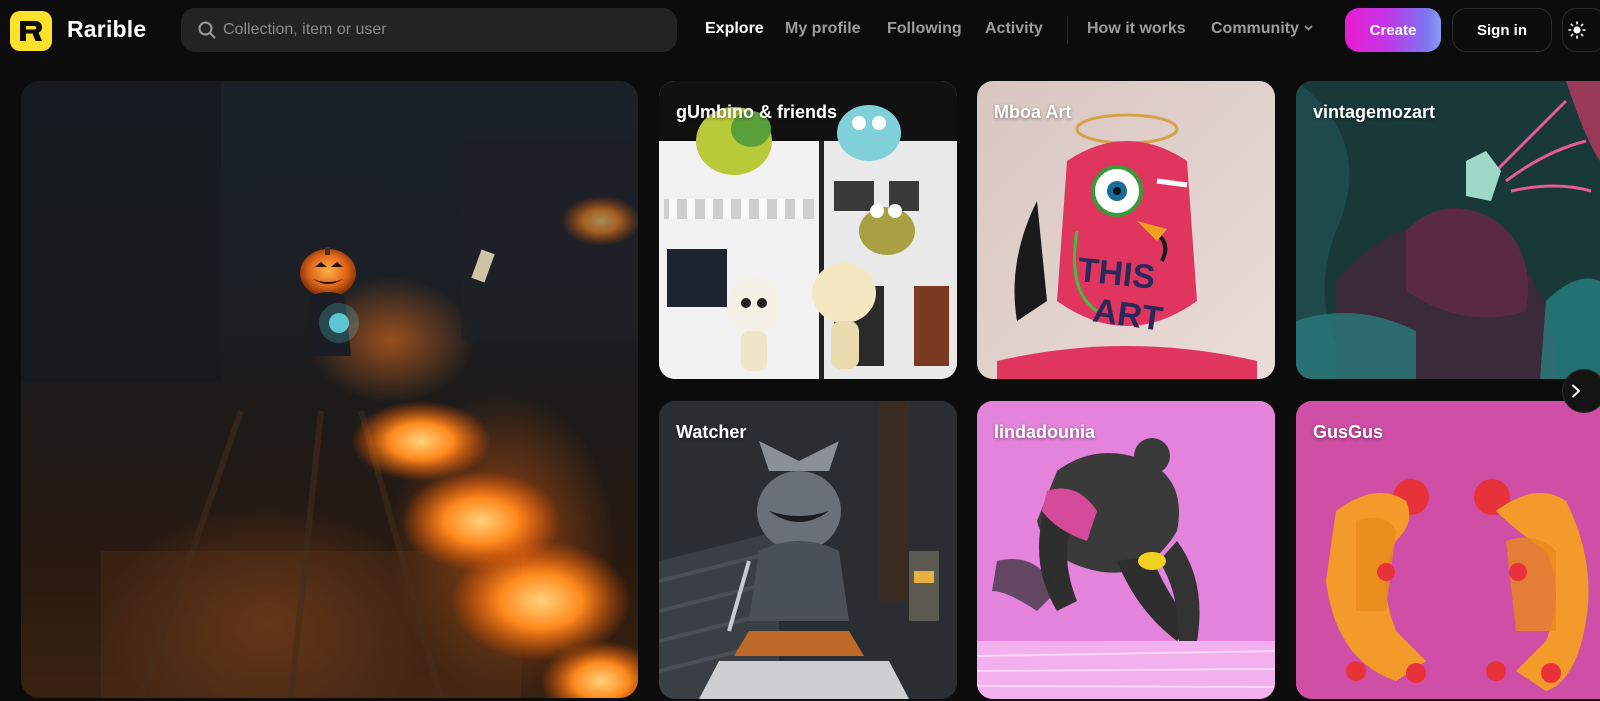 The width and height of the screenshot is (1600, 701). I want to click on theme-toggle-button, so click(1581, 30).